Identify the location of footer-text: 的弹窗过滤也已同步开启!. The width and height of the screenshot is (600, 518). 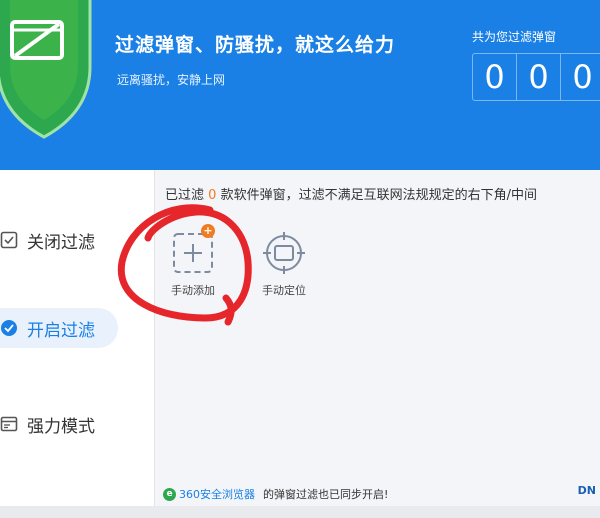
(326, 494).